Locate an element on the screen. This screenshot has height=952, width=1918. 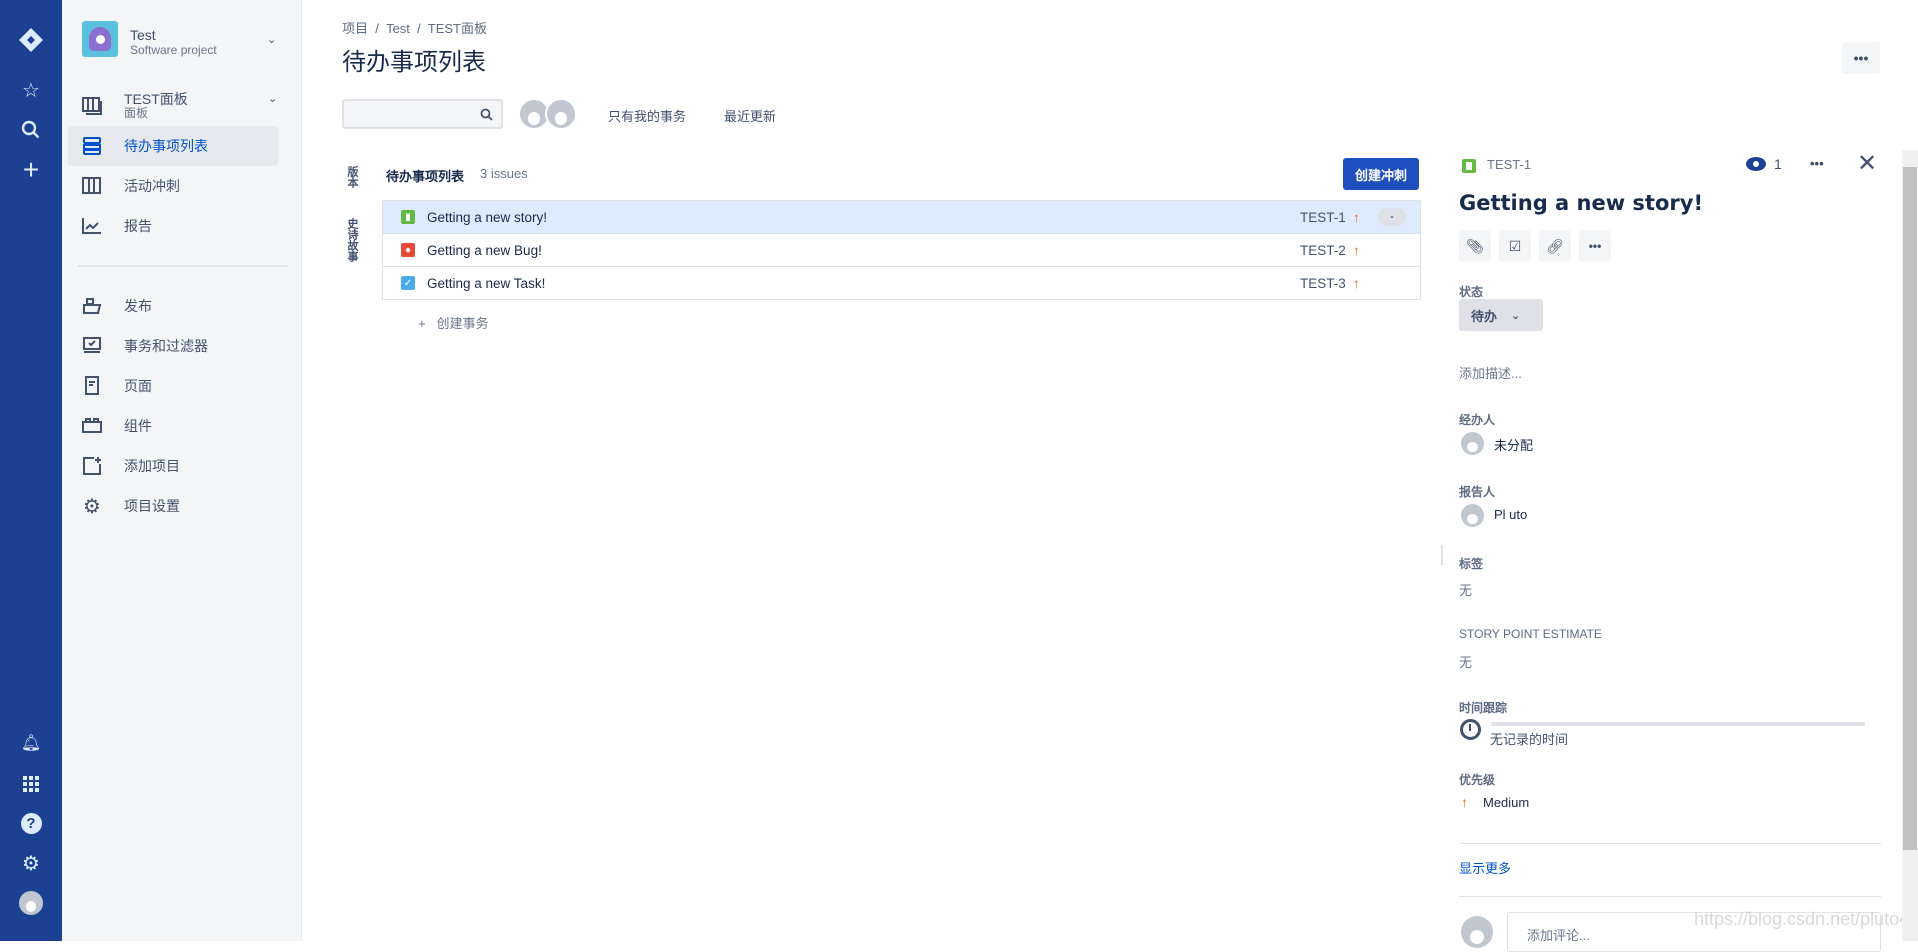
search-input is located at coordinates (422, 114).